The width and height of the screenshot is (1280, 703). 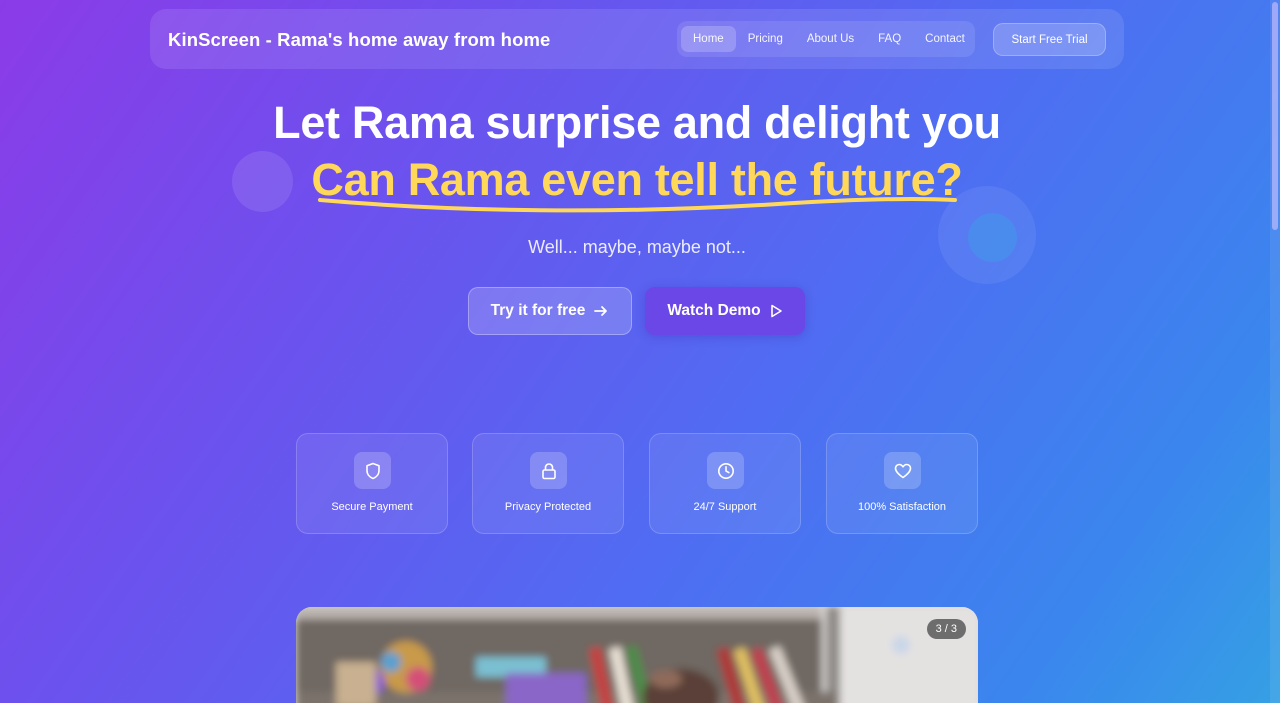 I want to click on lock-icon, so click(x=548, y=470).